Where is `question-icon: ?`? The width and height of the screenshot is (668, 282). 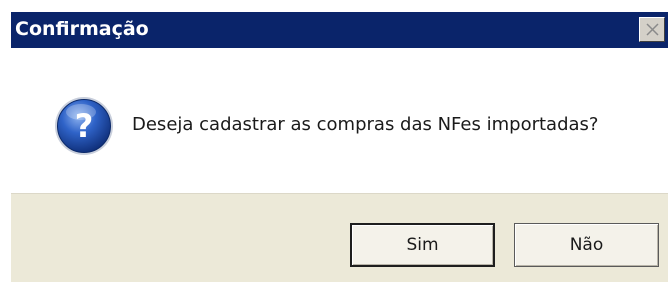
question-icon: ? is located at coordinates (84, 126).